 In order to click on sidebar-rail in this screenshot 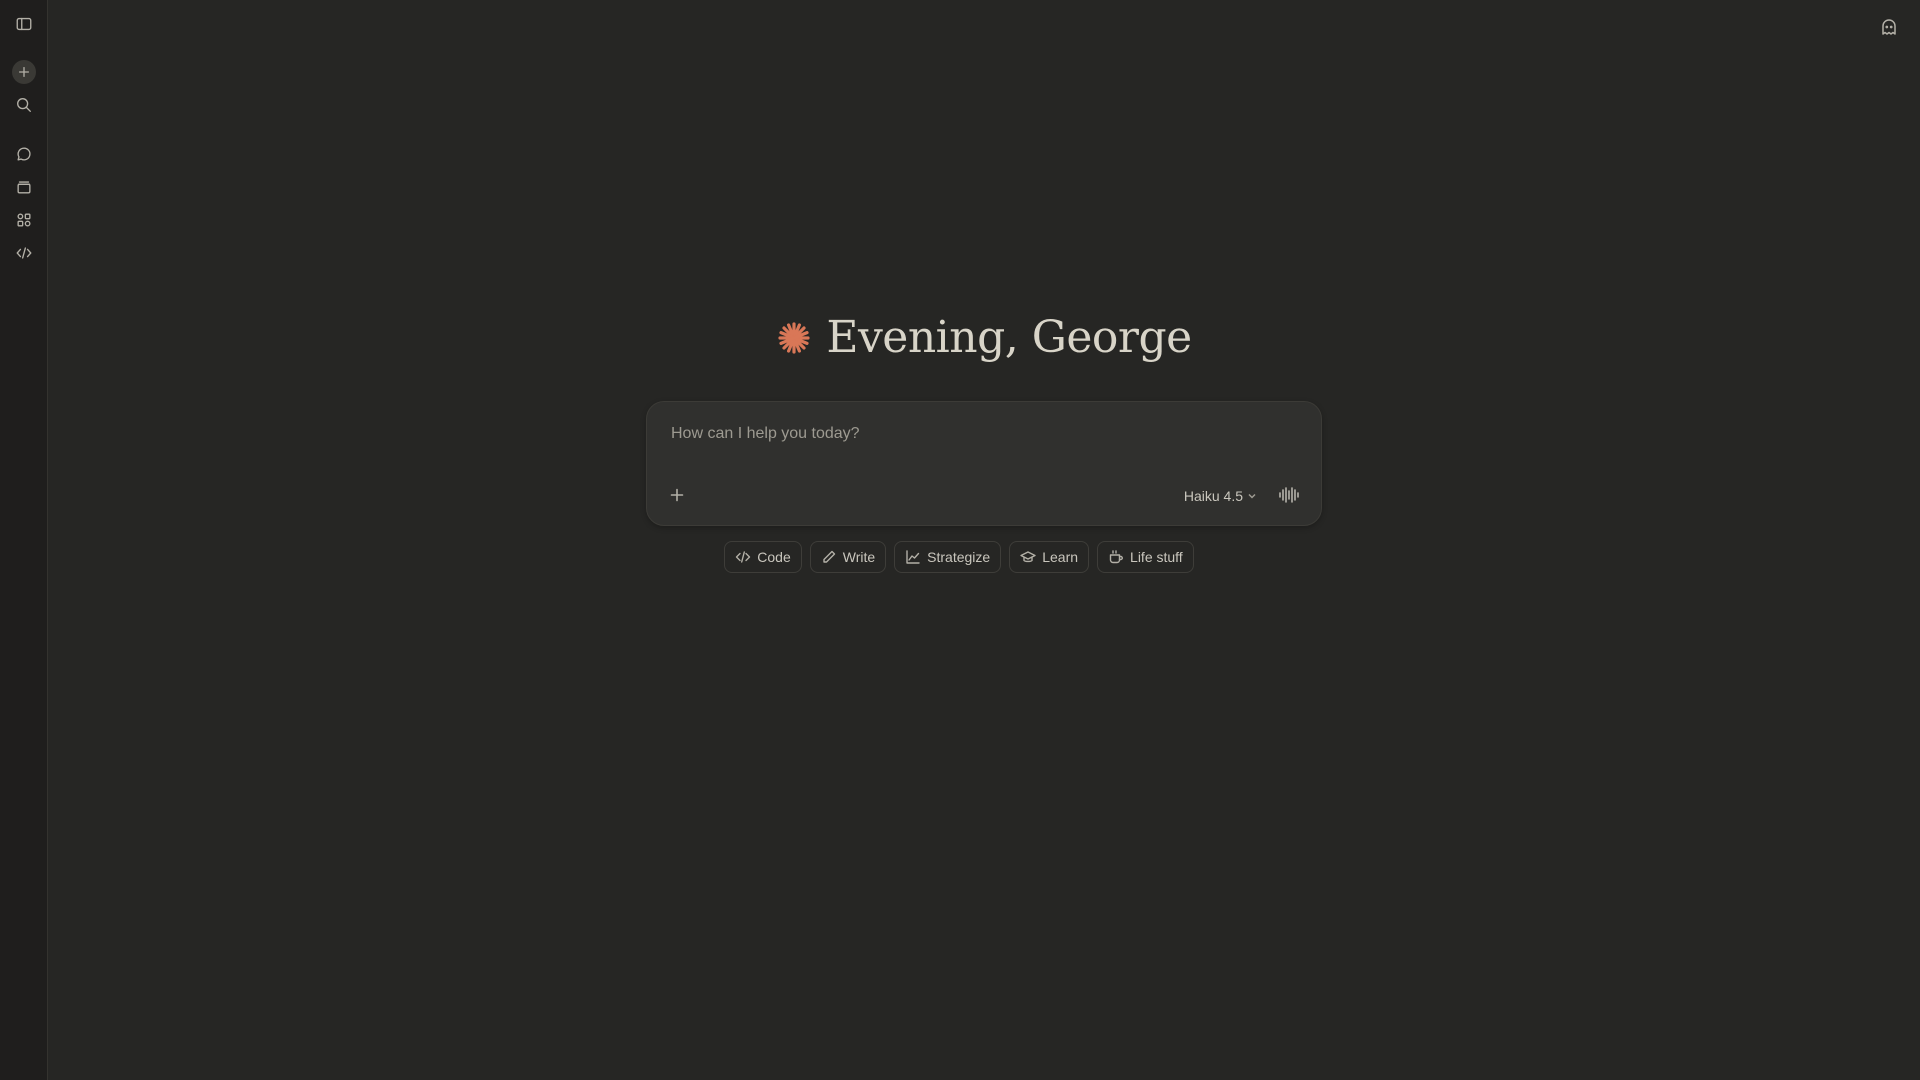, I will do `click(24, 540)`.